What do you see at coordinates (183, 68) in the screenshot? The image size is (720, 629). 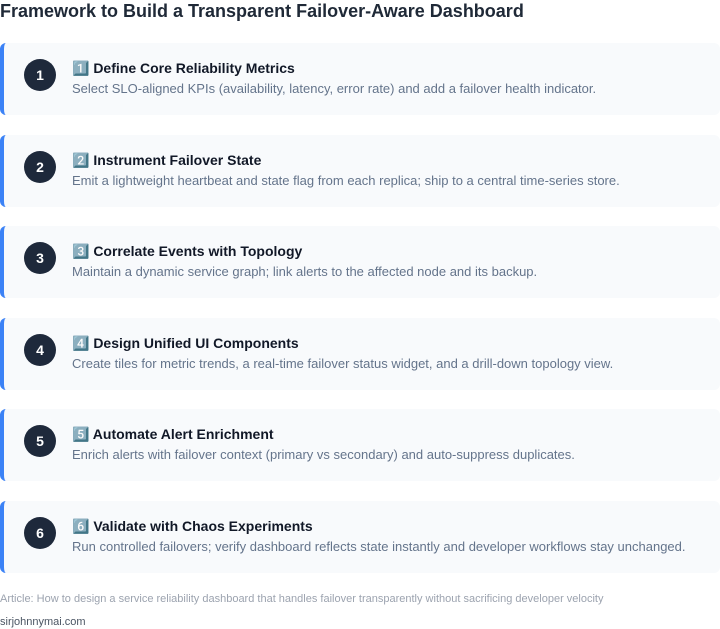 I see `step-heading: 1️⃣ Define Core Reliability Metrics` at bounding box center [183, 68].